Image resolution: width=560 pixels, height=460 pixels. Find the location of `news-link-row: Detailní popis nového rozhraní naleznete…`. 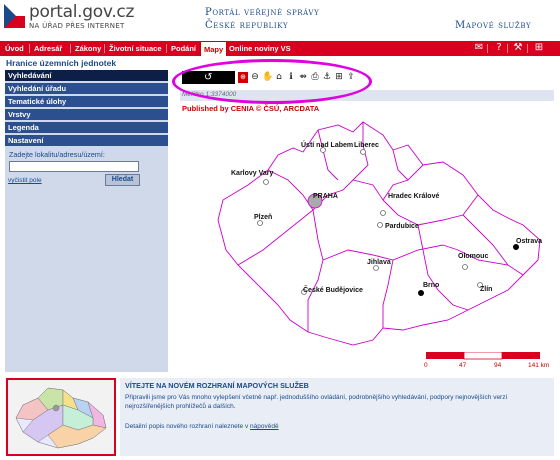

news-link-row: Detailní popis nového rozhraní naleznete… is located at coordinates (202, 426).